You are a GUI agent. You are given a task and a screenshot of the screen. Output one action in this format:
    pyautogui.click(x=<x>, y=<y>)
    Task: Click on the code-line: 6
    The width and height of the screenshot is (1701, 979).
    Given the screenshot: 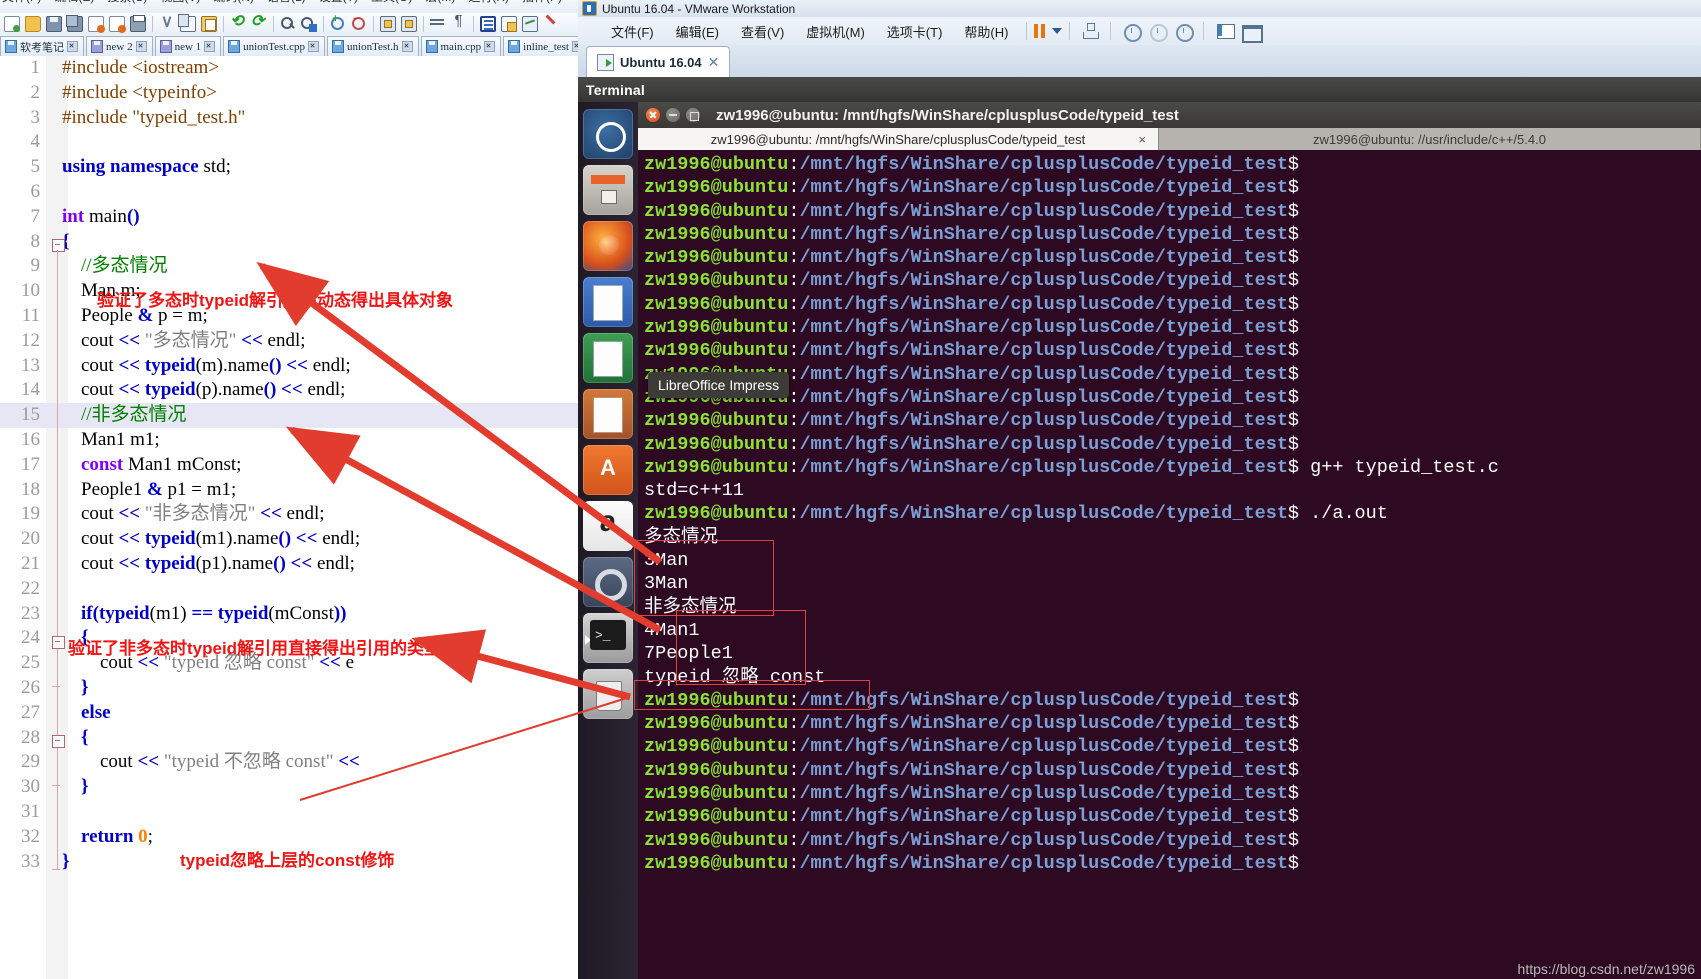 What is the action you would take?
    pyautogui.click(x=289, y=192)
    